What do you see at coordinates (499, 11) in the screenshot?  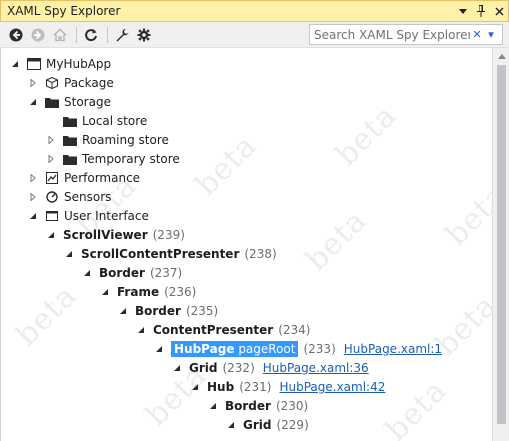 I see `close-icon` at bounding box center [499, 11].